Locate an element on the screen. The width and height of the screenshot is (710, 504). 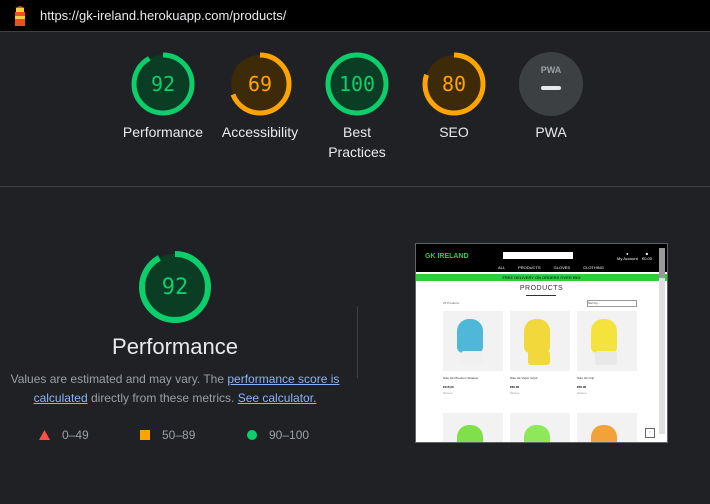
gauge-label: Accessibility is located at coordinates (260, 132).